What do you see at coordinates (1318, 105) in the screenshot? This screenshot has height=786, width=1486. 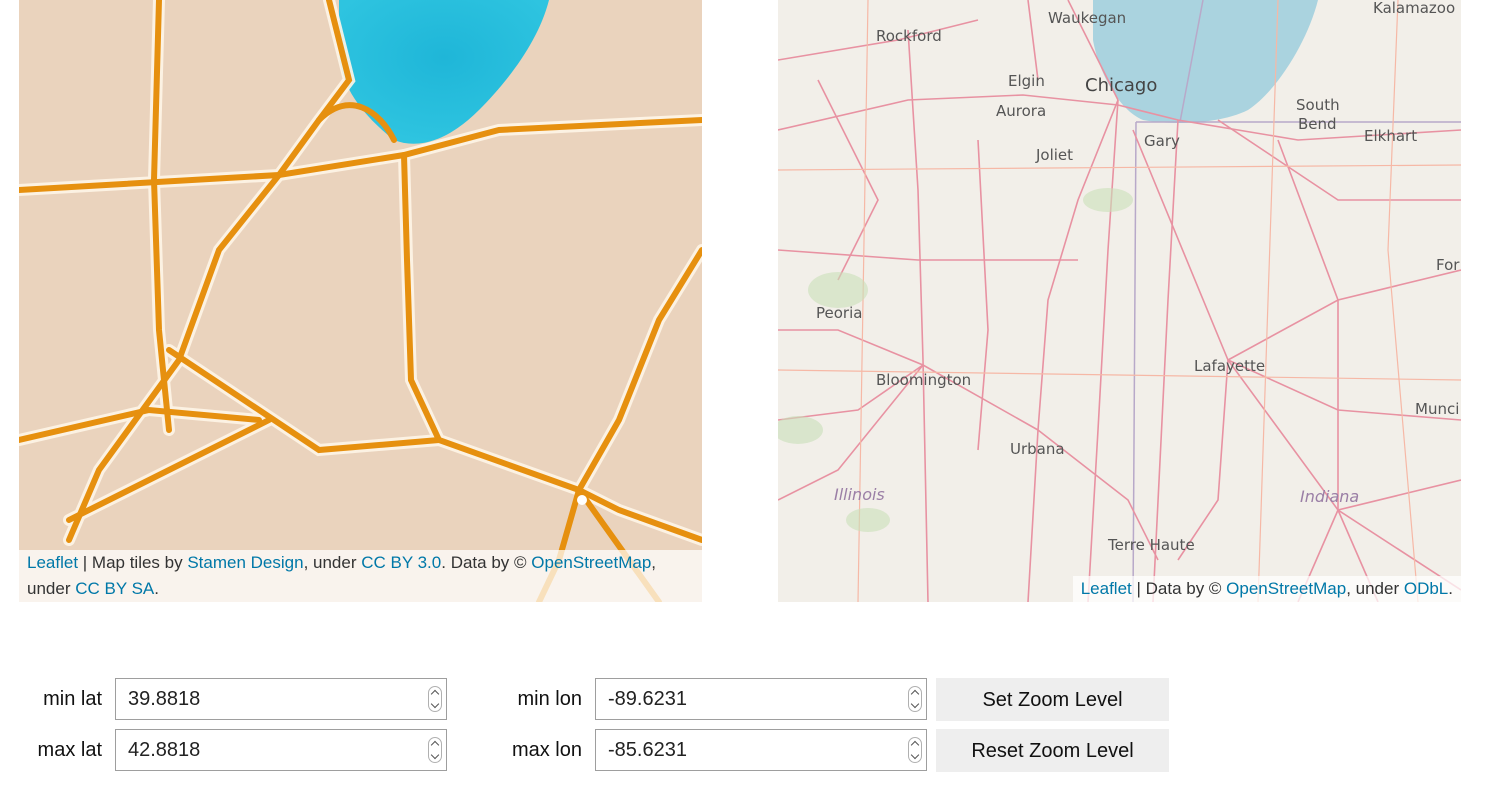 I see `map-label-south-bend-line1: South` at bounding box center [1318, 105].